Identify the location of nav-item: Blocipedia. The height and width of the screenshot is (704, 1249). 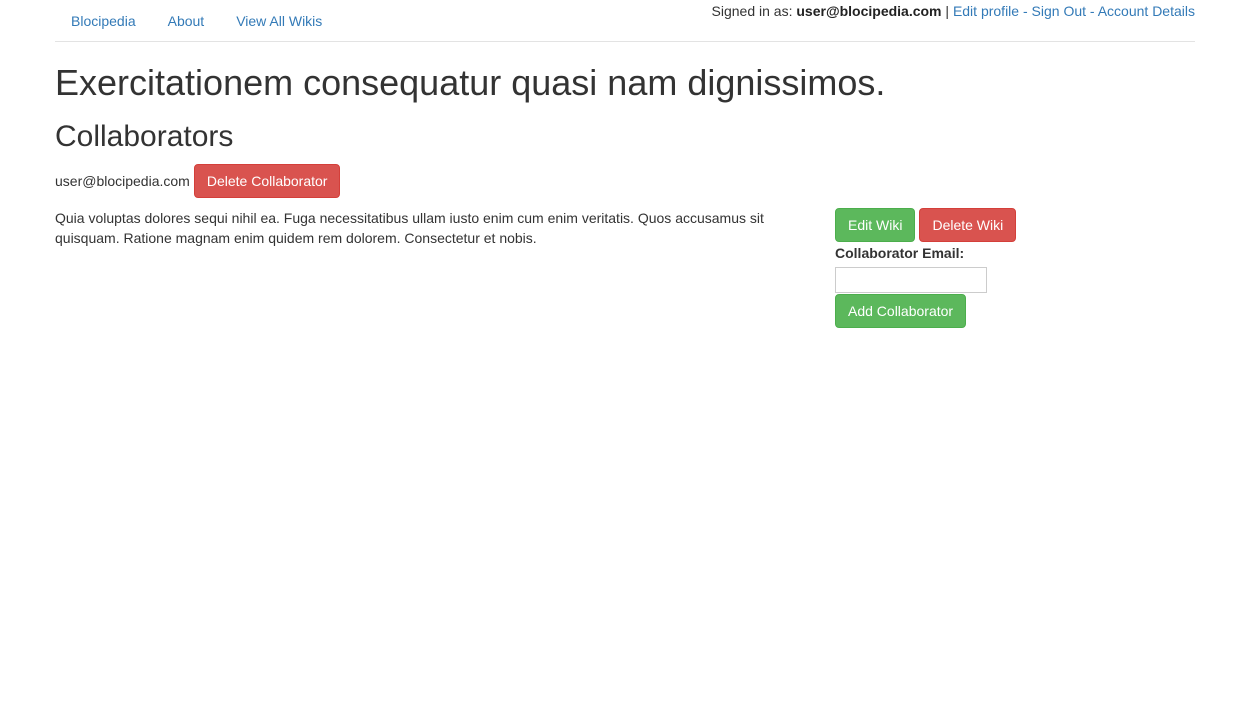
(103, 21).